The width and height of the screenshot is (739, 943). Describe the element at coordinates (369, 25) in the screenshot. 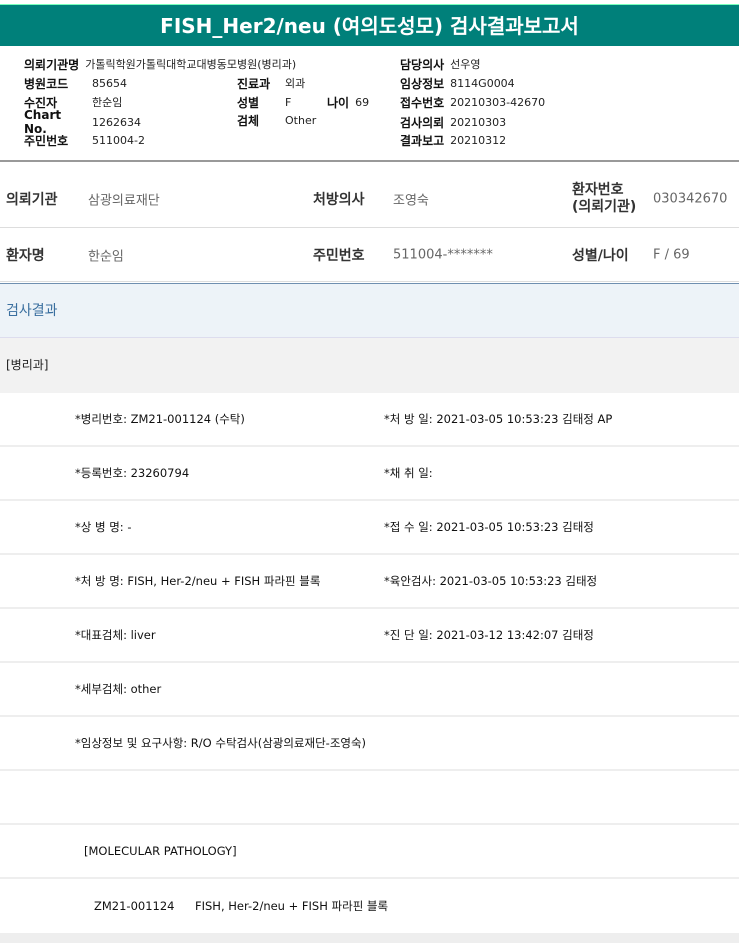

I see `report-title: FISH_Her2/neu (여의도성모) 검사결과보고서` at that location.